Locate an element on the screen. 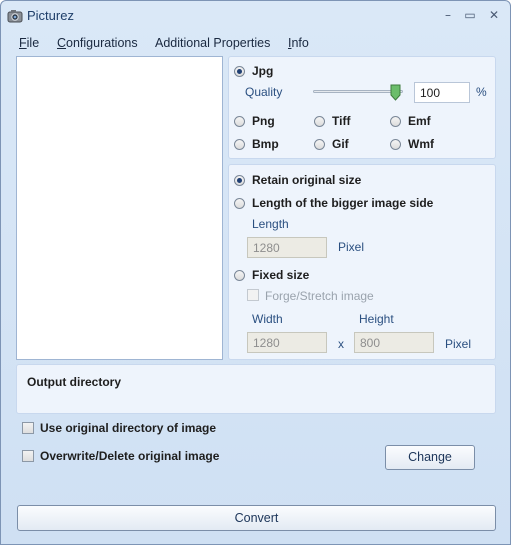  wmf-label: Wmf is located at coordinates (421, 144).